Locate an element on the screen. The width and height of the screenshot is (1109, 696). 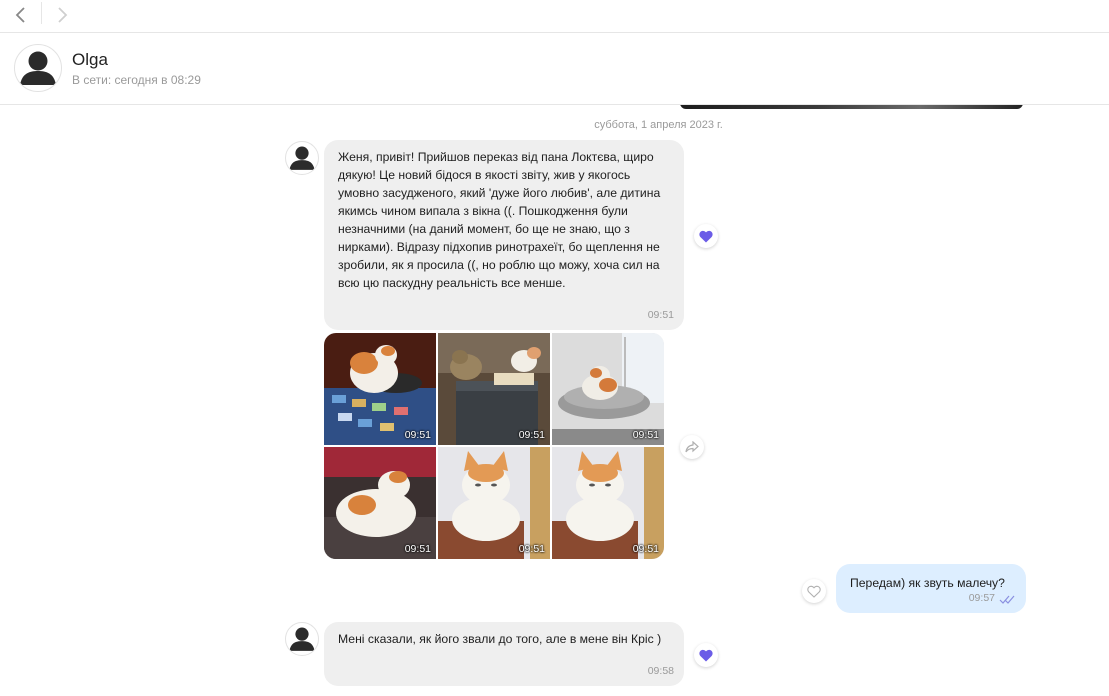
date-separator: суббота, 1 апреля 2023 г. is located at coordinates (658, 125).